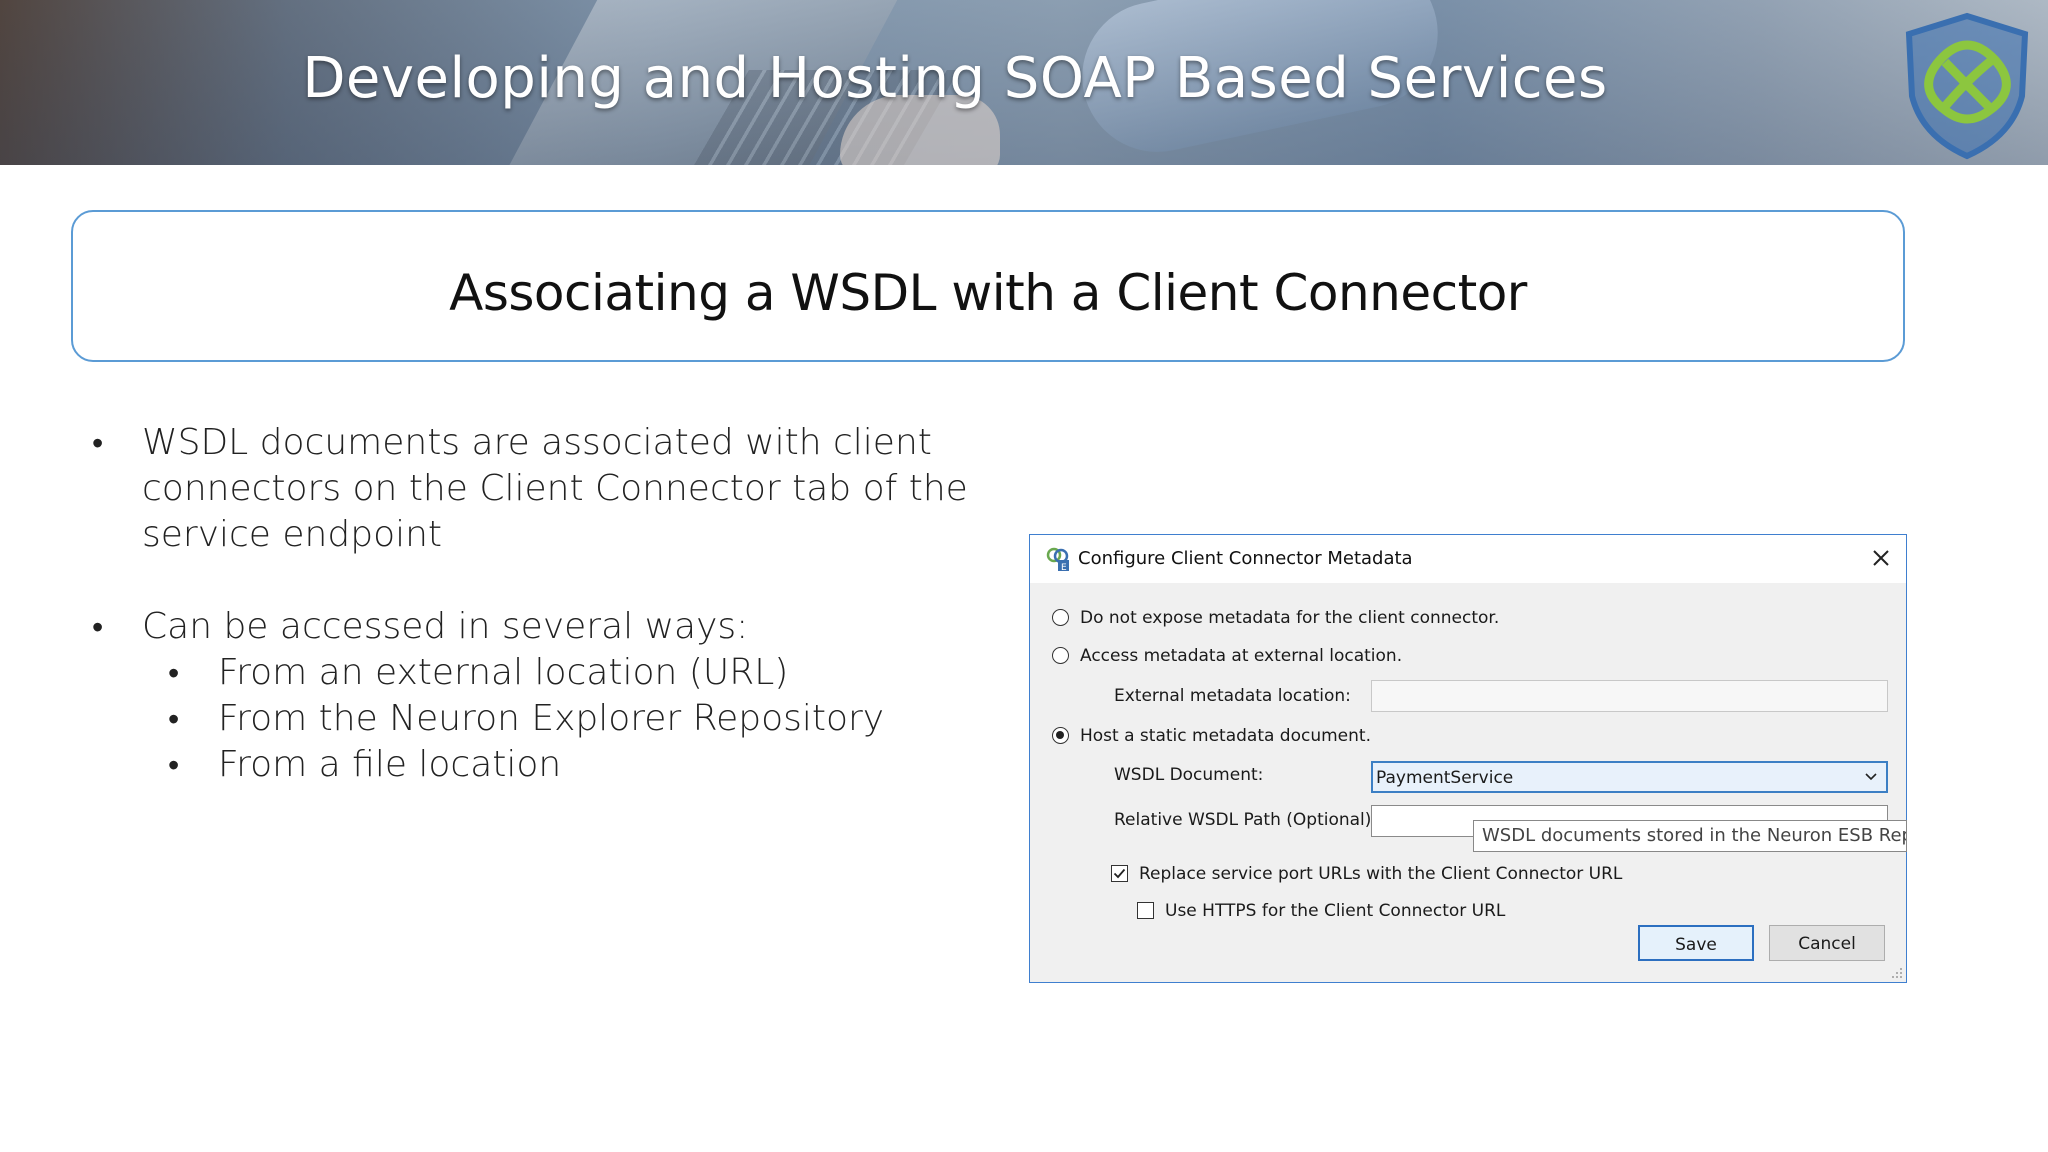 The image size is (2048, 1152). What do you see at coordinates (1335, 911) in the screenshot?
I see `use-https-label: Use HTTPS for the Client Connector URL` at bounding box center [1335, 911].